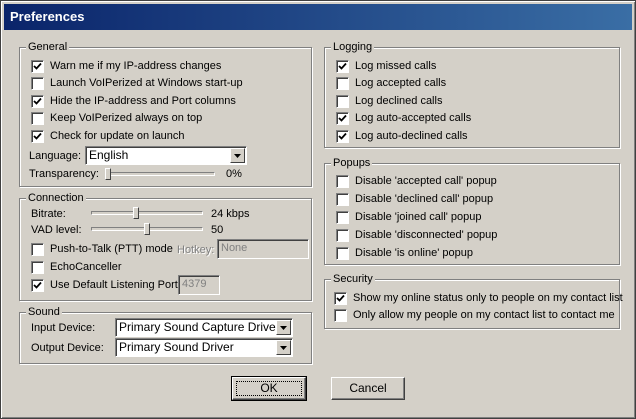  Describe the element at coordinates (147, 229) in the screenshot. I see `vad-slider-thumb` at that location.